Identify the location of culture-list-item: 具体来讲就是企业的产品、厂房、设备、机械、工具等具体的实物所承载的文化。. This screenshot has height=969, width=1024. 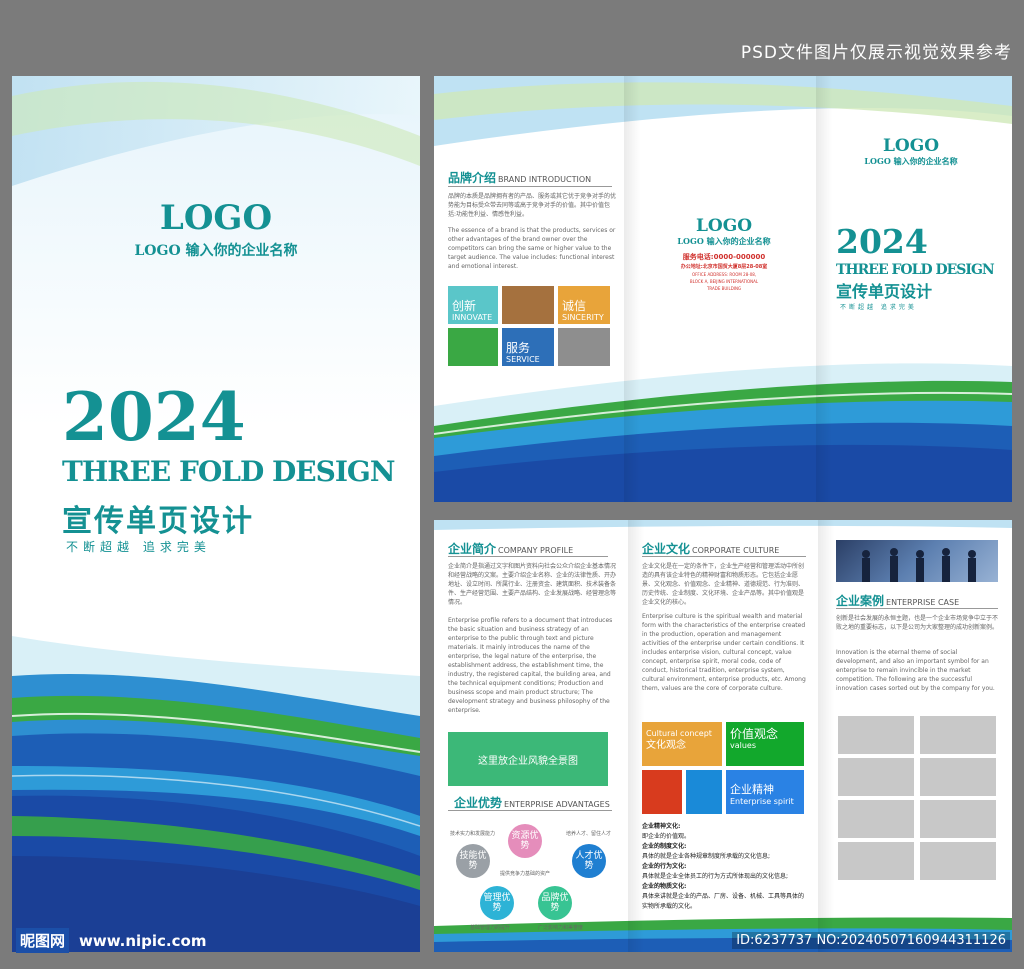
(723, 901).